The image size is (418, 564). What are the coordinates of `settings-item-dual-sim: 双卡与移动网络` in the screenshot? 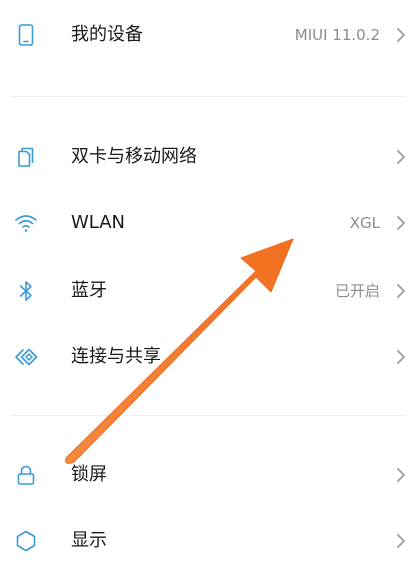 It's located at (209, 157).